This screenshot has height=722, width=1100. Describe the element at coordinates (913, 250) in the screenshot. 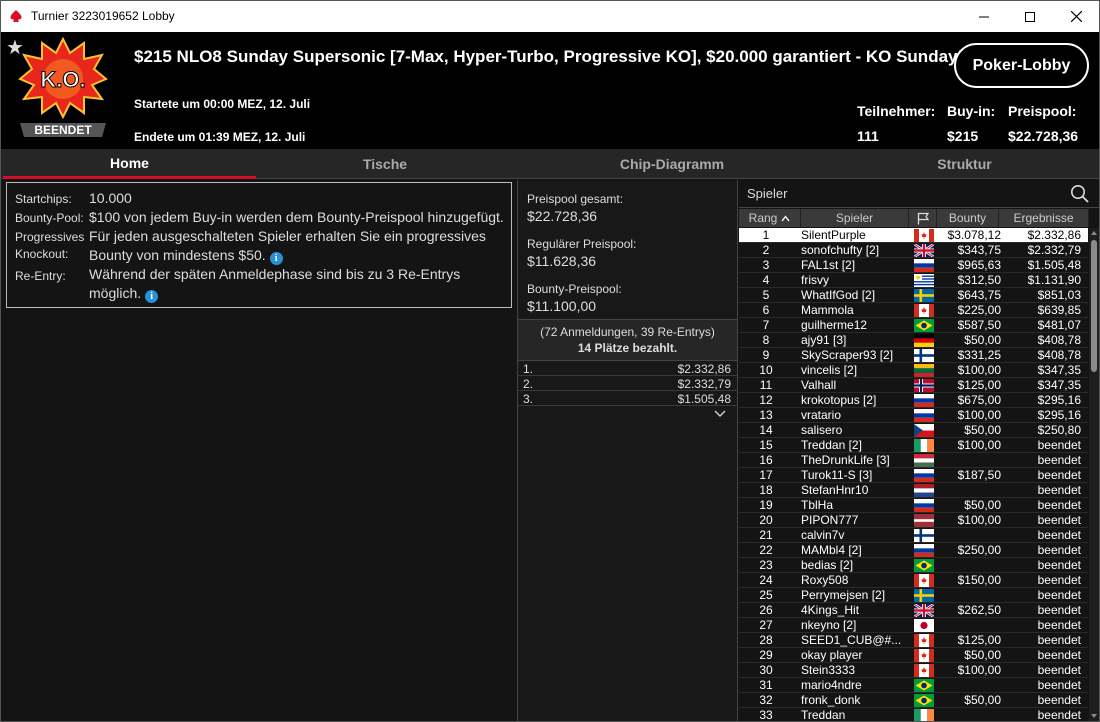

I see `player-row: 2 sonofchufty [2] $343,75 $2.332,79` at that location.